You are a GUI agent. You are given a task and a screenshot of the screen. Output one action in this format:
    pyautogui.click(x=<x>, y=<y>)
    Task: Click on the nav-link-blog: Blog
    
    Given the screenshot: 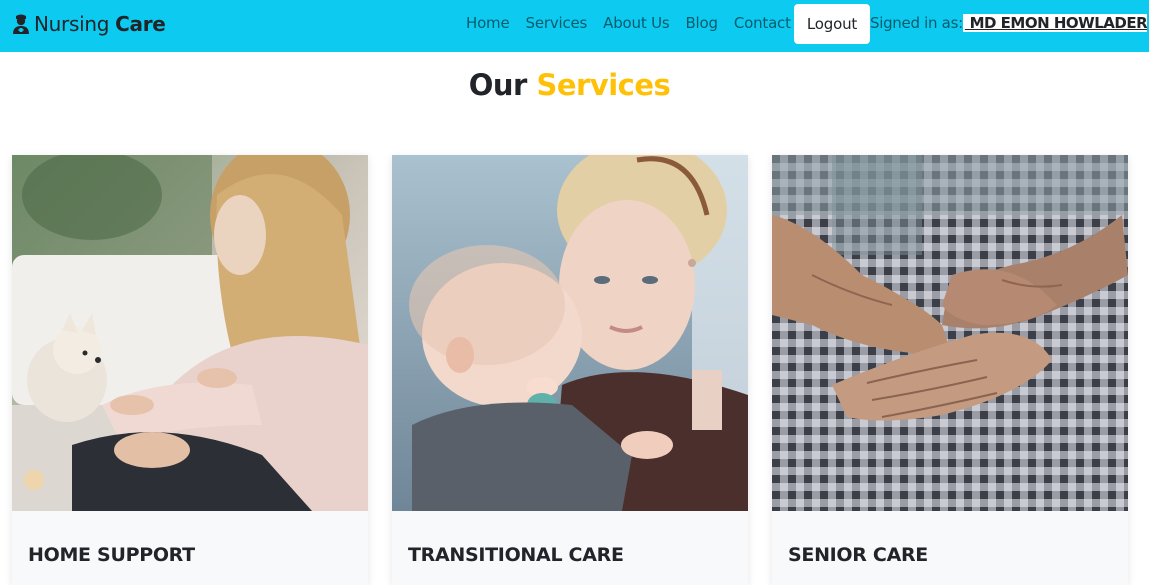 What is the action you would take?
    pyautogui.click(x=701, y=23)
    